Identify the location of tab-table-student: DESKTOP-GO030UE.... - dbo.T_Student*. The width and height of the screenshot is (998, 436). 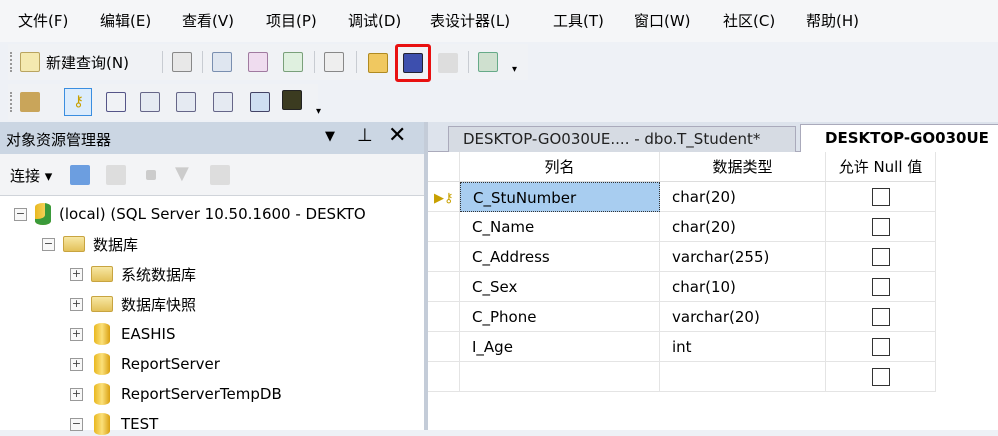
(622, 139).